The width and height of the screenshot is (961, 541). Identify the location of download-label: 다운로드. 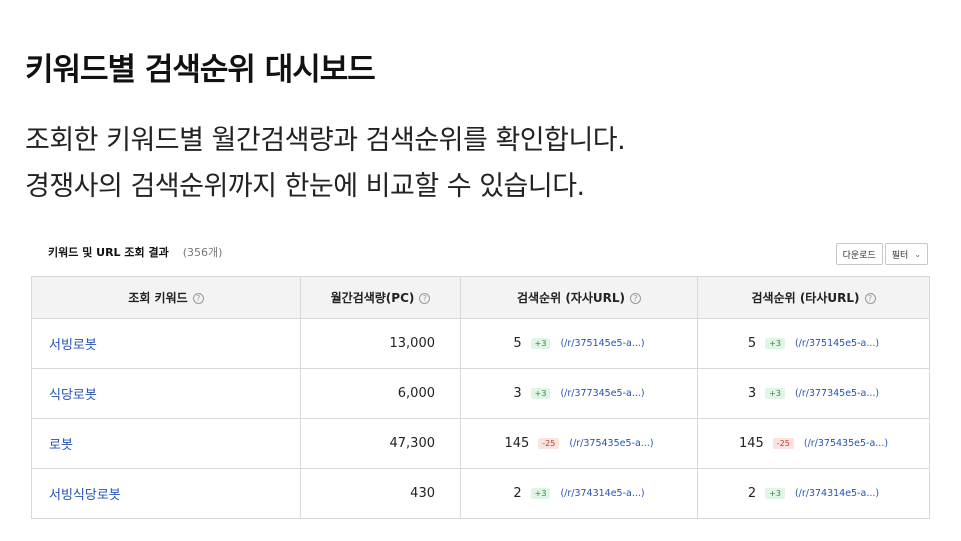
(859, 255).